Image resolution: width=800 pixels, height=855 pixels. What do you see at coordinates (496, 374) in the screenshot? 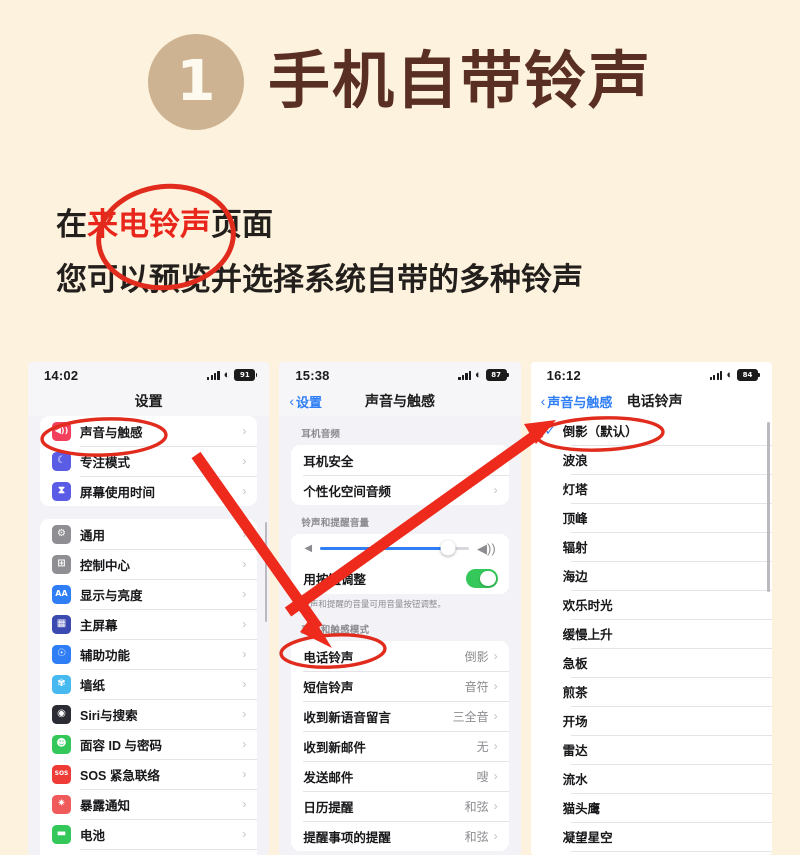
I see `battery-level: 87` at bounding box center [496, 374].